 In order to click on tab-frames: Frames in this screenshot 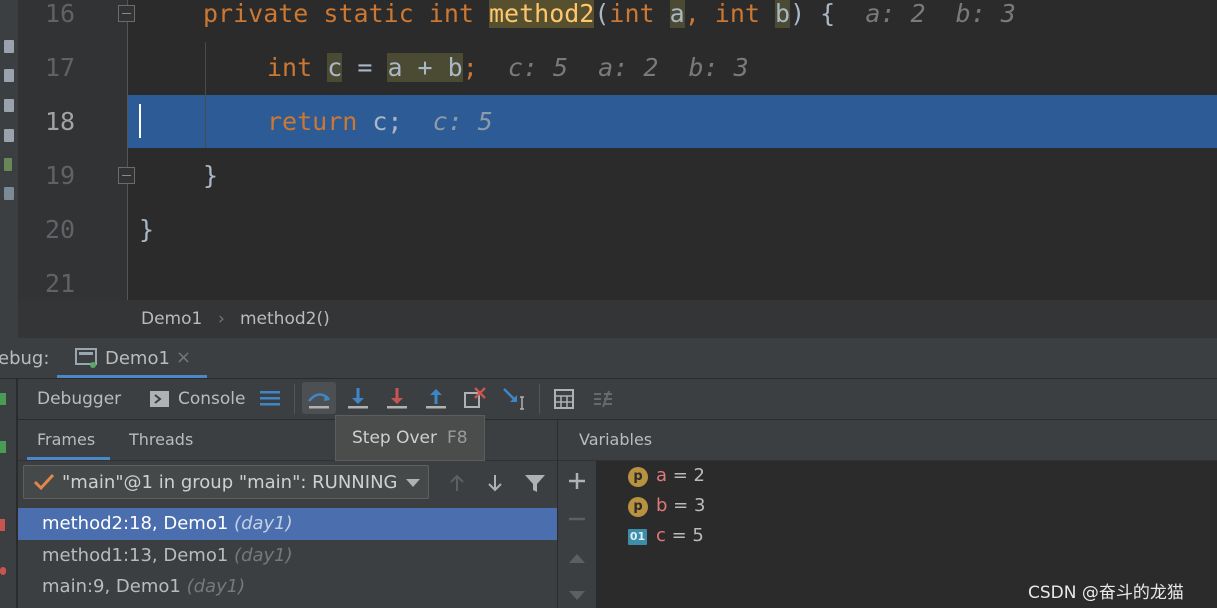, I will do `click(66, 439)`.